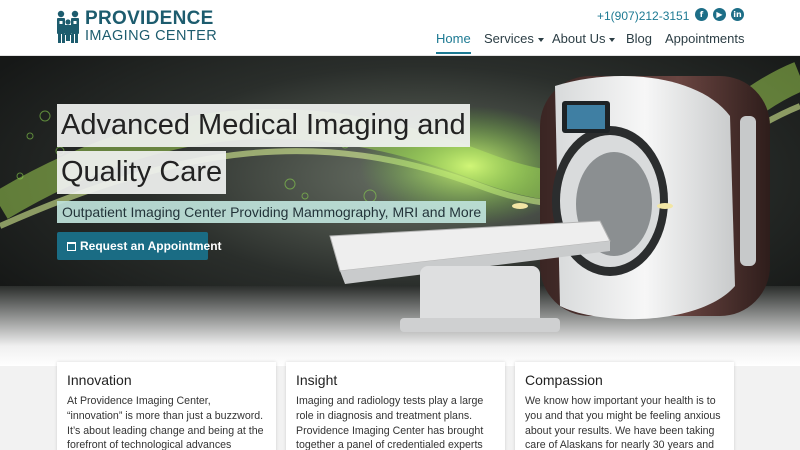 This screenshot has height=450, width=800. I want to click on nav-home: Home, so click(453, 42).